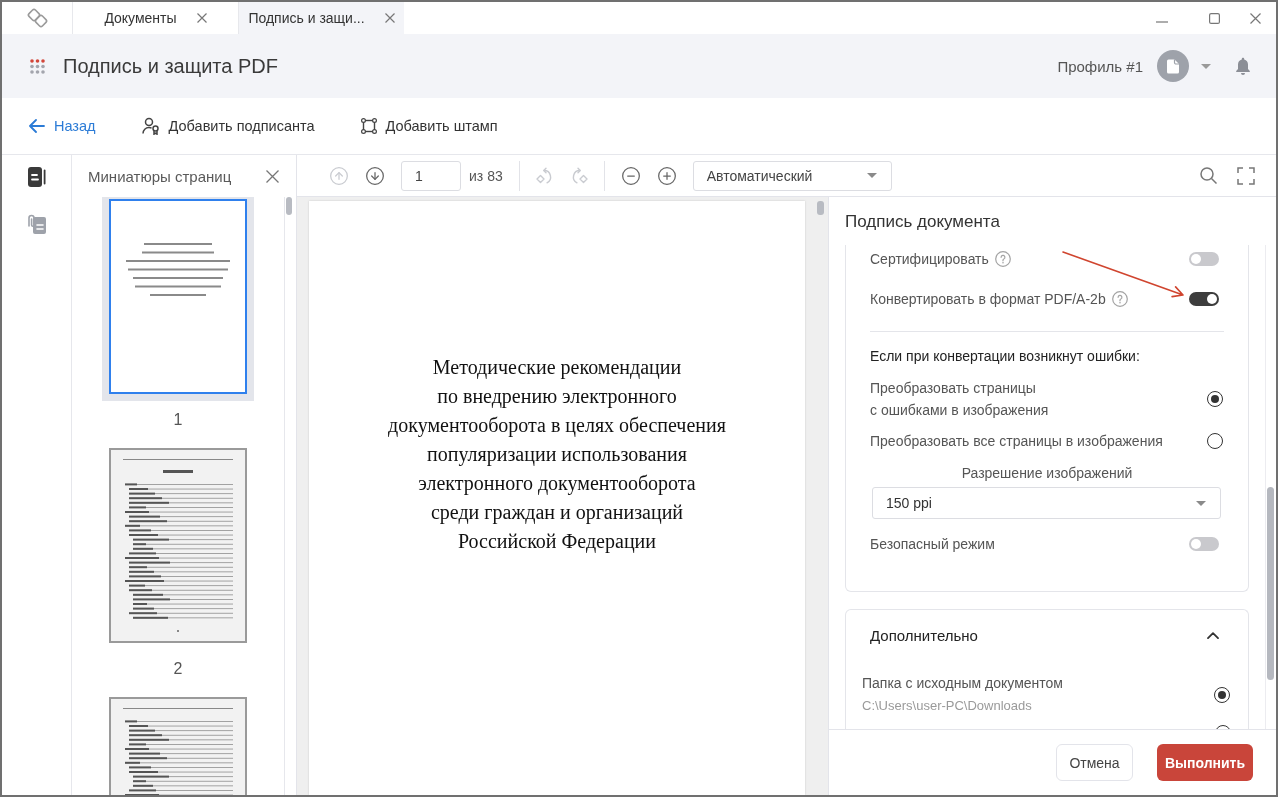 The width and height of the screenshot is (1278, 797). I want to click on option-label: Безопасный режим, so click(932, 544).